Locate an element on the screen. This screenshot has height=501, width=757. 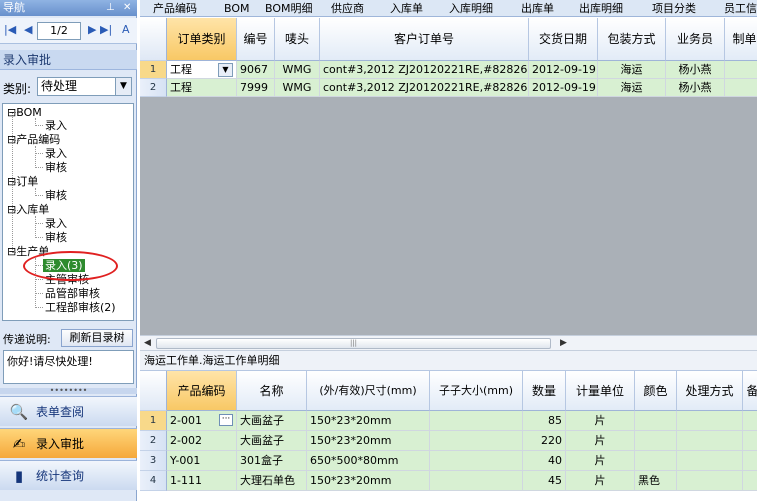
scroll-right-icon: ▶ is located at coordinates (563, 343).